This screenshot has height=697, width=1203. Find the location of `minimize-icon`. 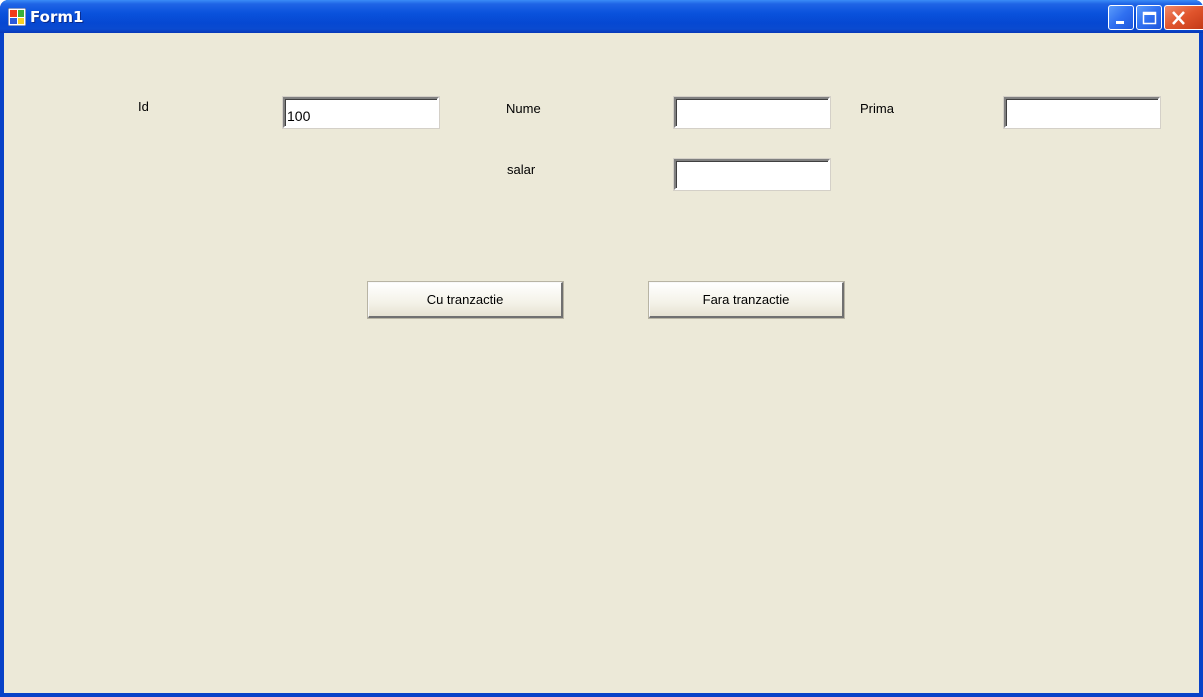

minimize-icon is located at coordinates (1120, 22).